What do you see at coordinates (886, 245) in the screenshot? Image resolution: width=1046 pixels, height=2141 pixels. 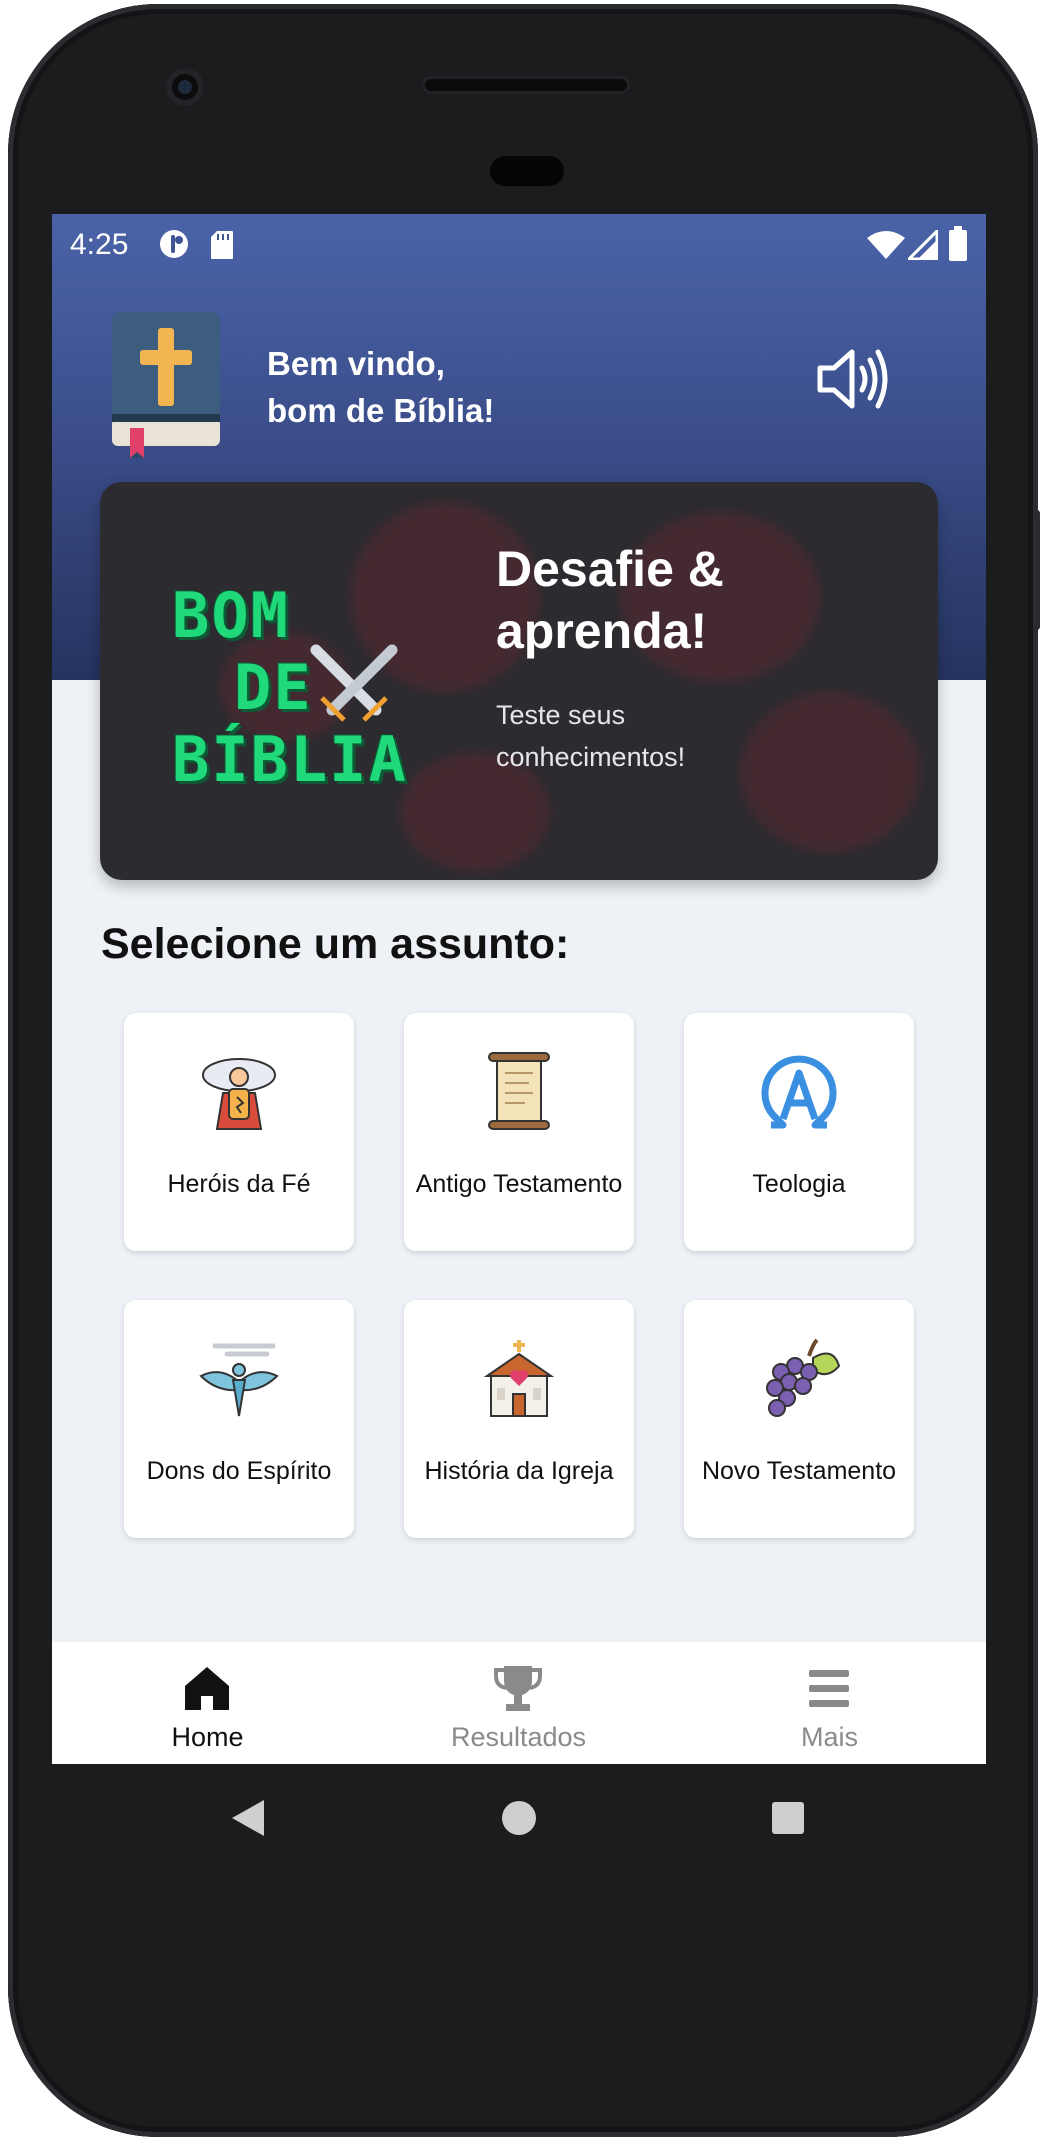 I see `wifi-icon` at bounding box center [886, 245].